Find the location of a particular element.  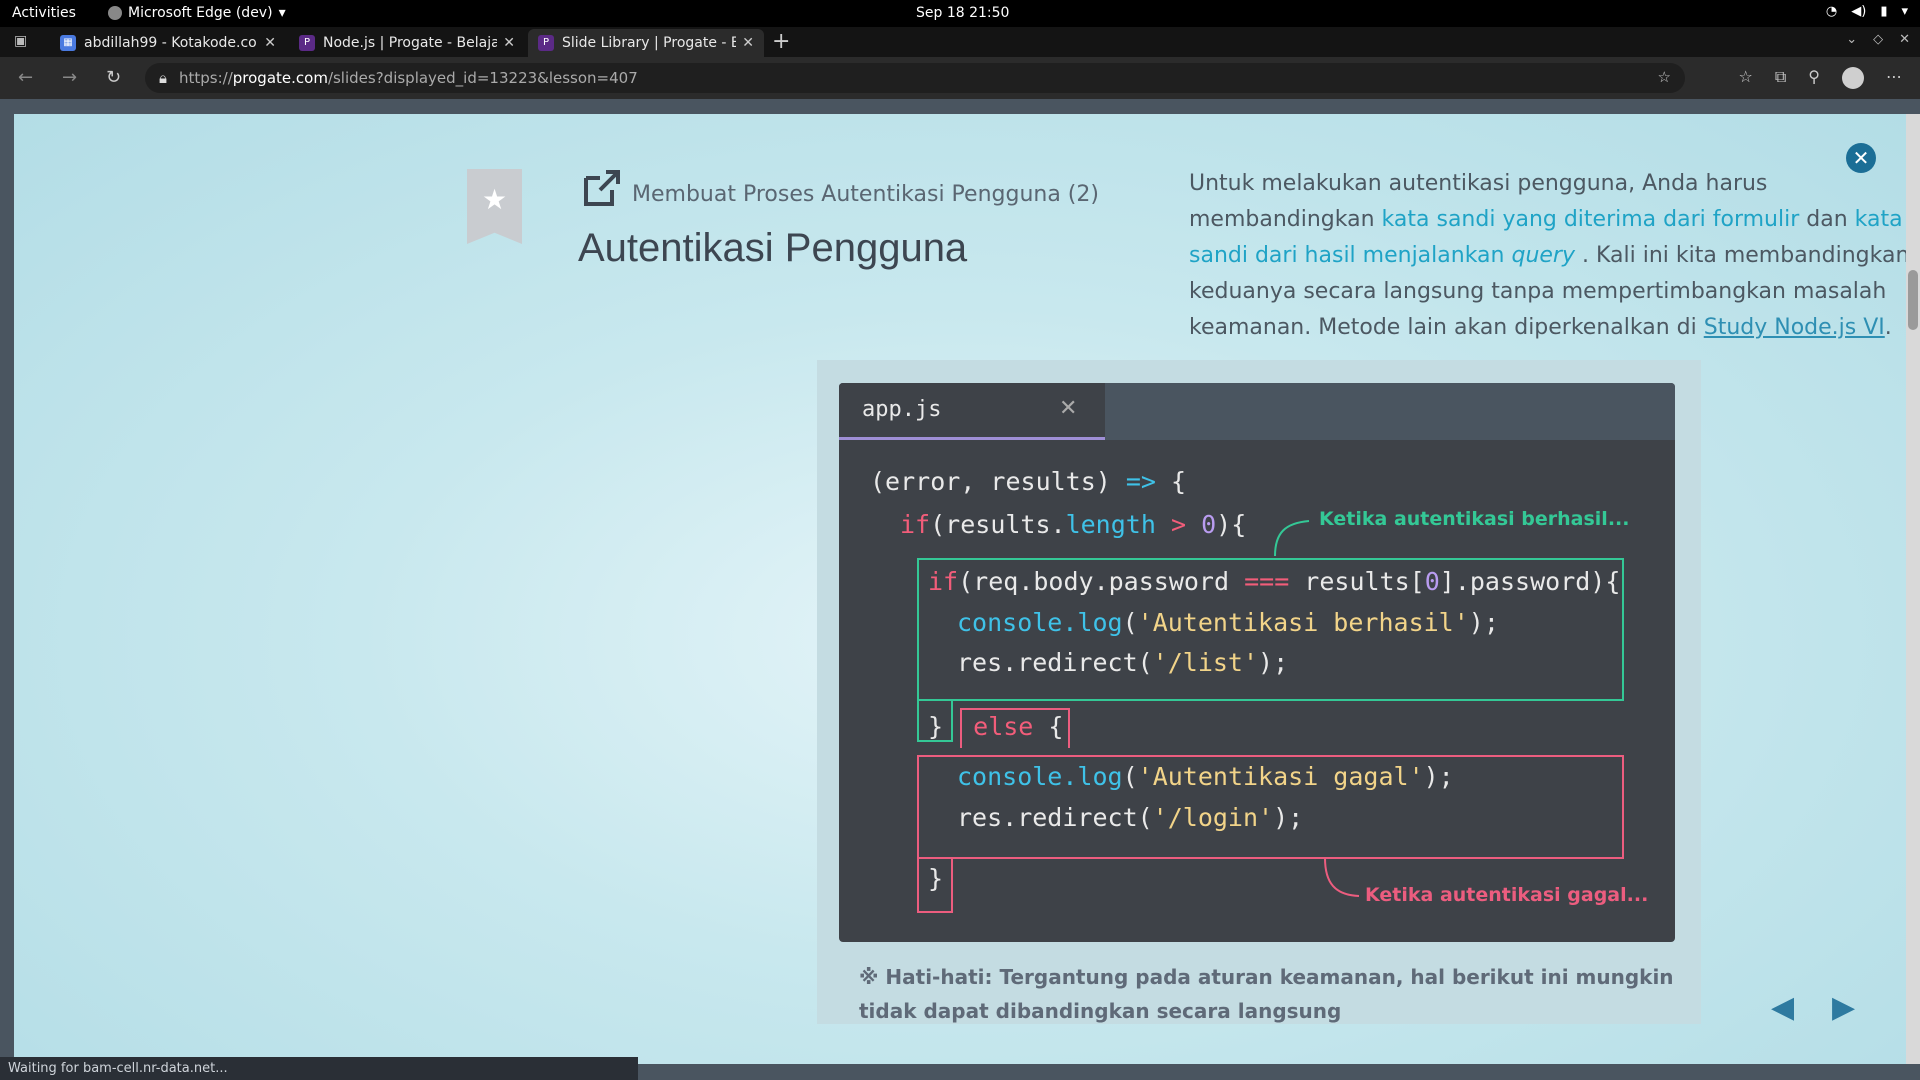

code-line: } is located at coordinates (936, 878).